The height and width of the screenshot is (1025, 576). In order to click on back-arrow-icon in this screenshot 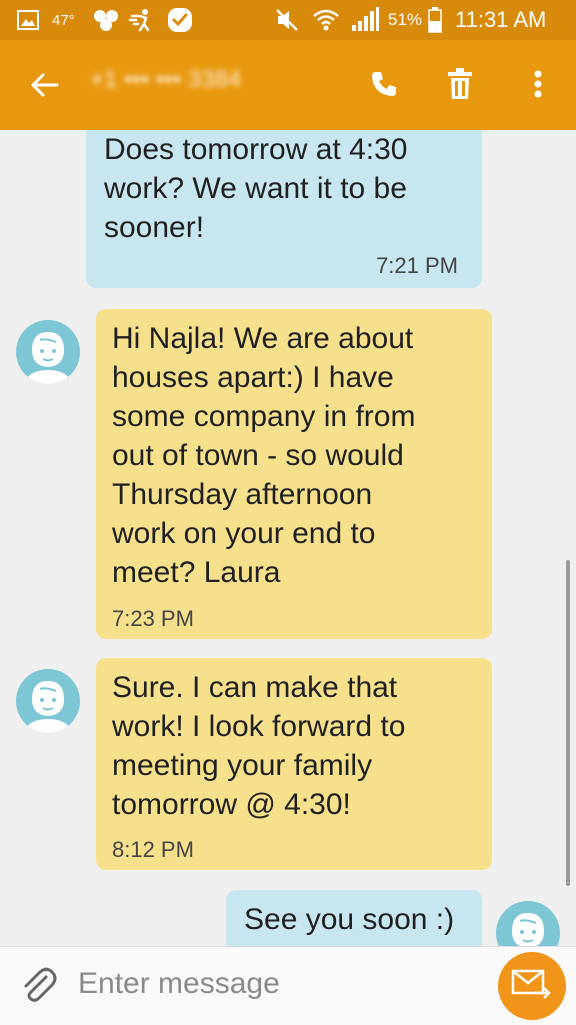, I will do `click(44, 85)`.